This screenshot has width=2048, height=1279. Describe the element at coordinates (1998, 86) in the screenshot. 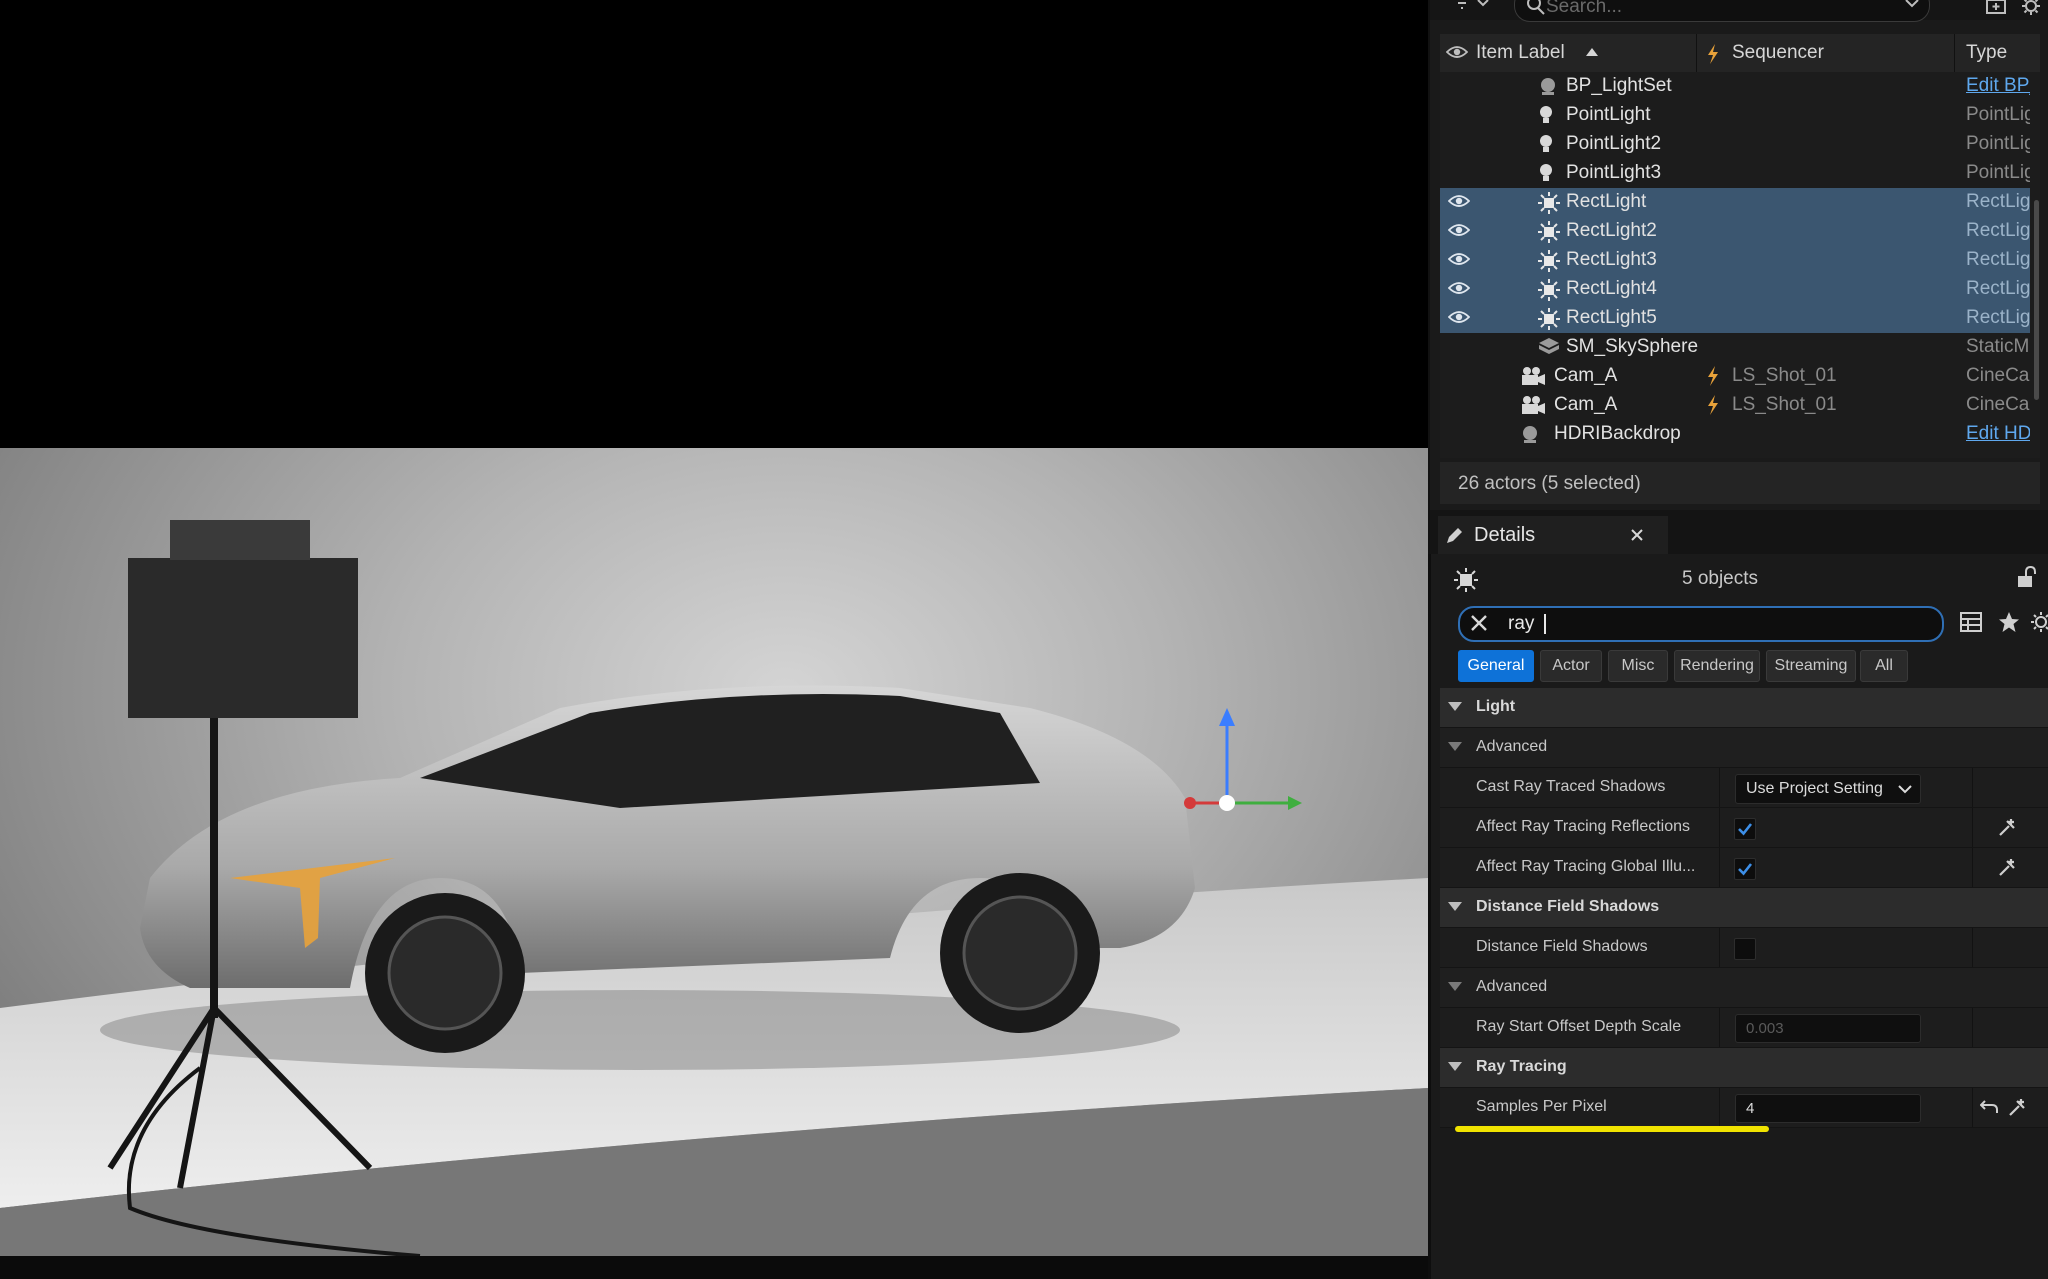

I see `edit-blueprint-link: Edit BP_I` at that location.